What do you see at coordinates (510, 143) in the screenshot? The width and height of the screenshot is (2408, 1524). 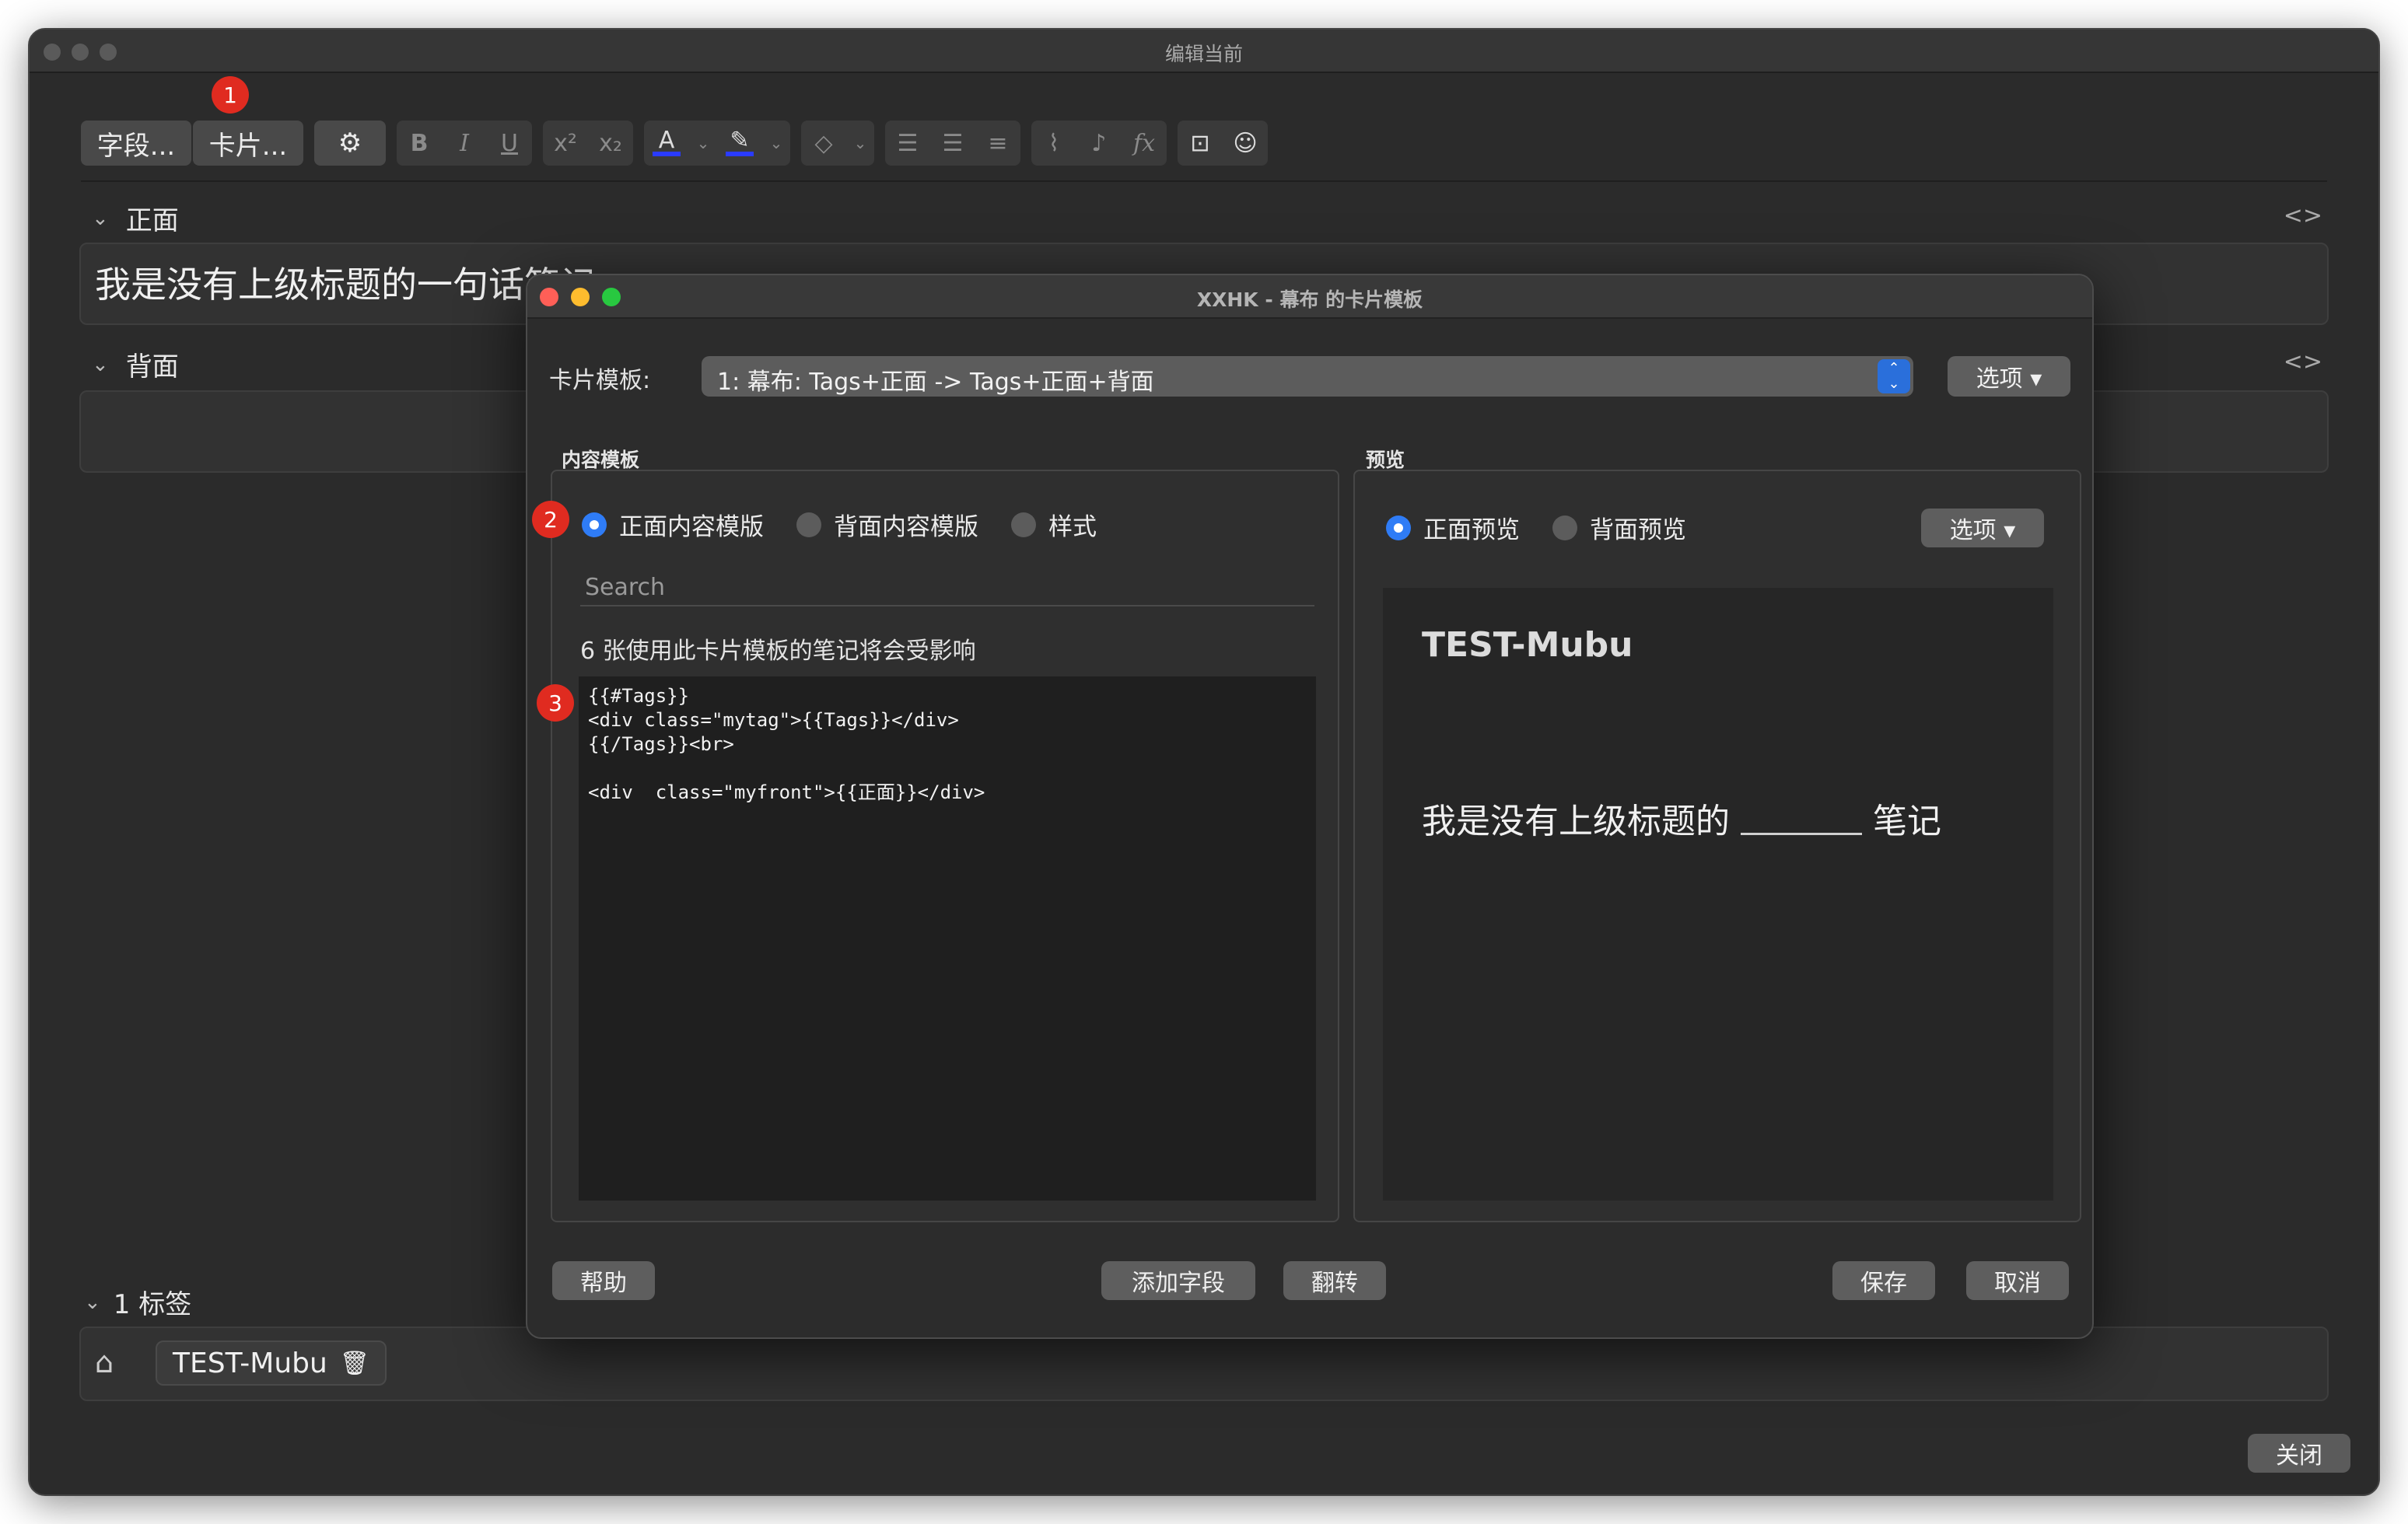 I see `underline-icon: U` at bounding box center [510, 143].